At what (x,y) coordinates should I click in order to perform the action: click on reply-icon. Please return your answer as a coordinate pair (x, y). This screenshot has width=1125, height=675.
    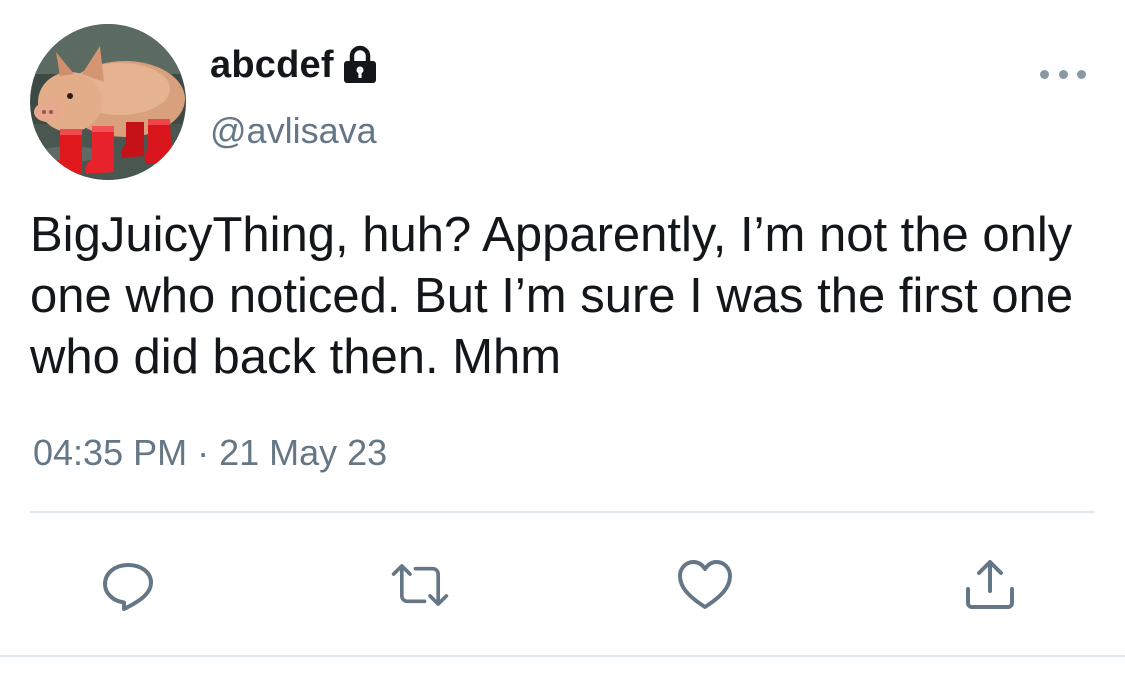
    Looking at the image, I should click on (128, 587).